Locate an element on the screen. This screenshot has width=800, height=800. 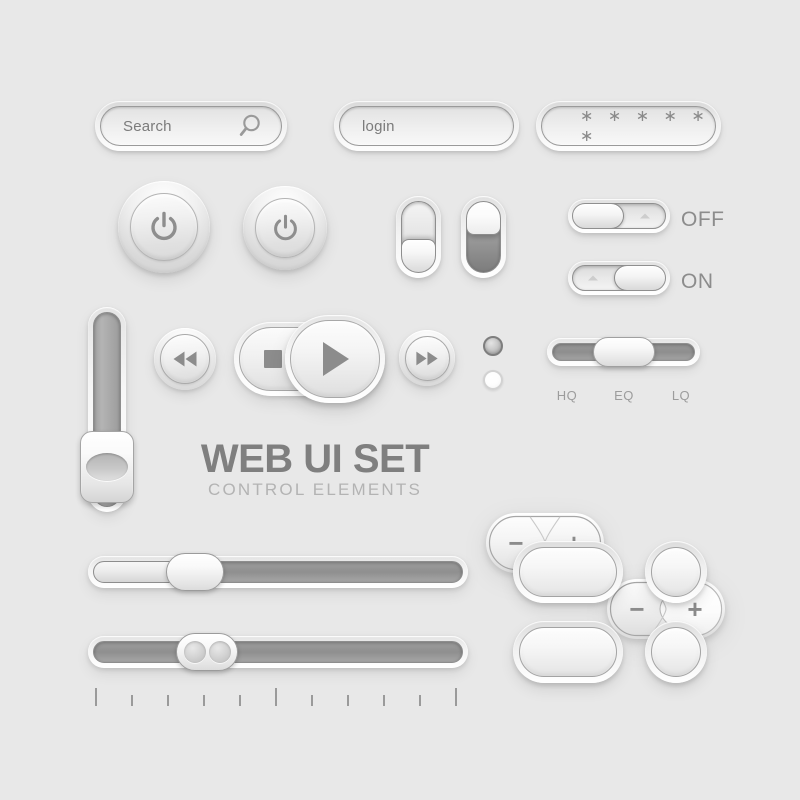
search-icon is located at coordinates (250, 126).